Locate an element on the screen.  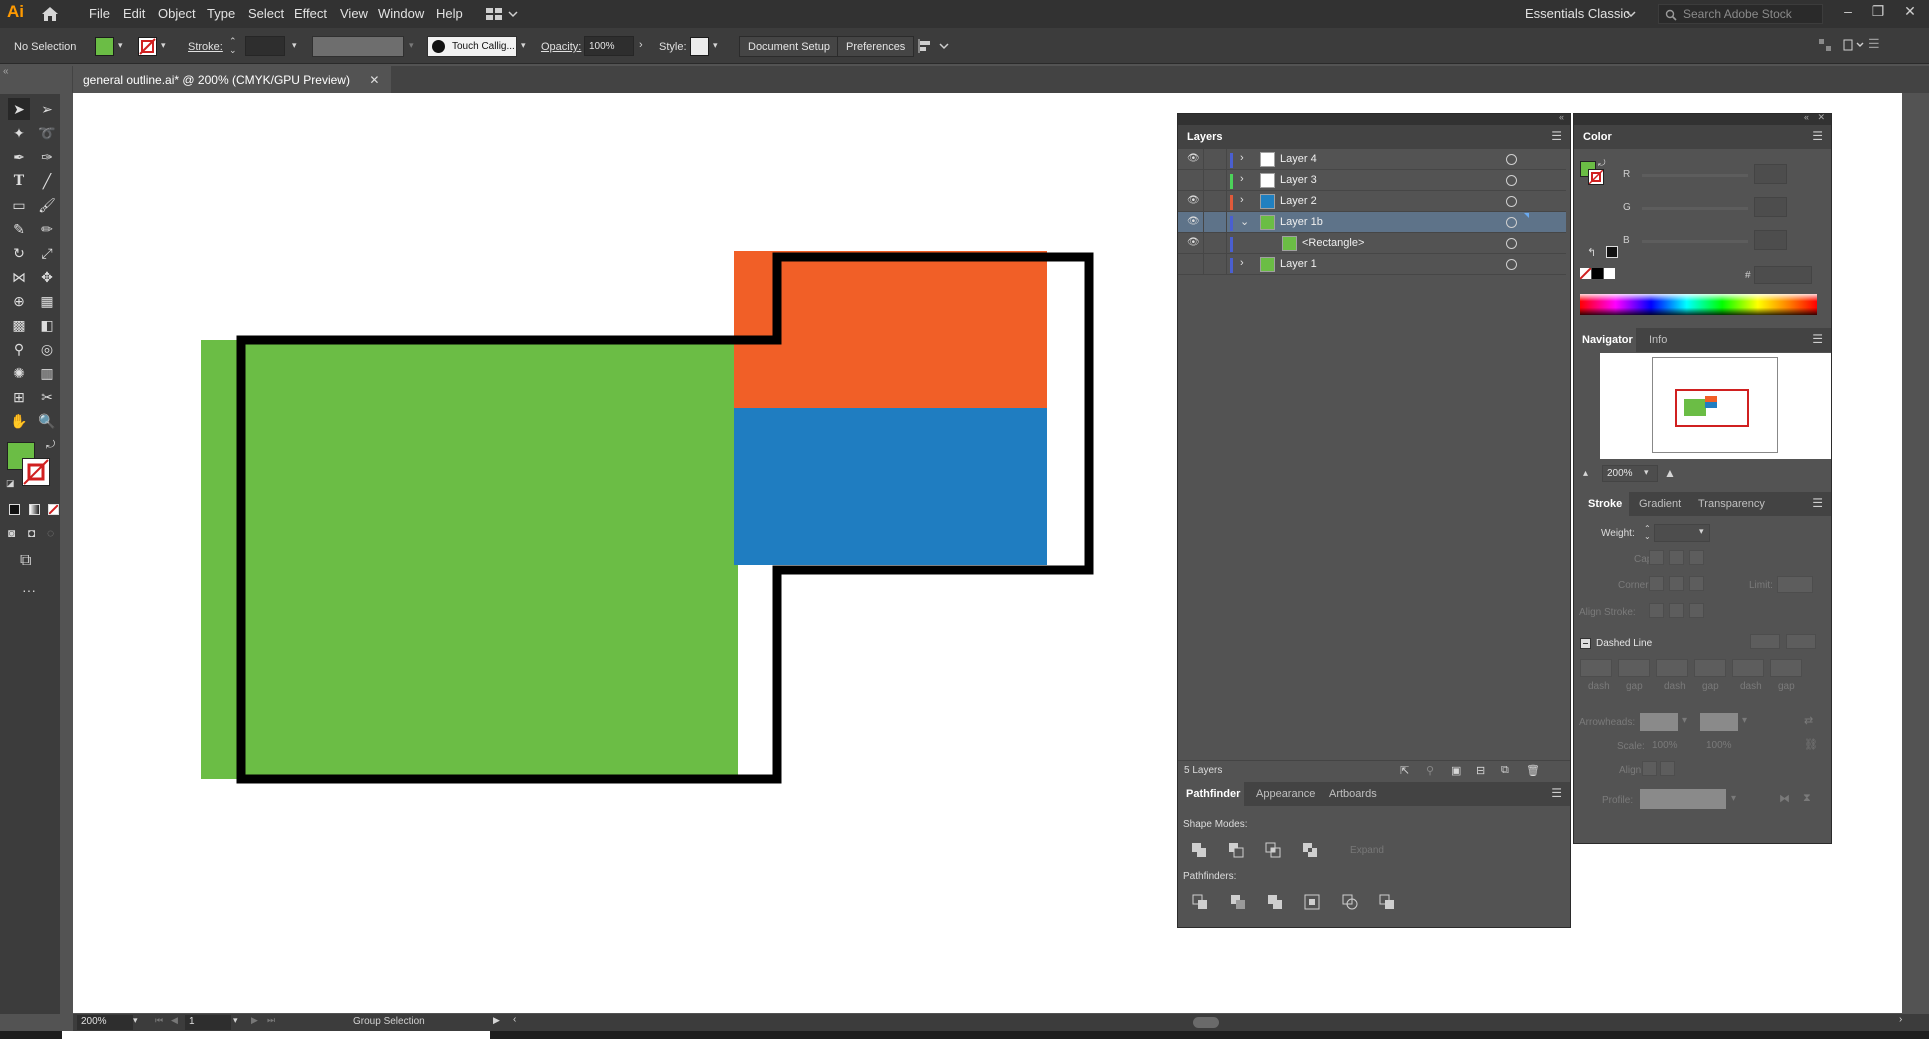
none-color-swatch is located at coordinates (1585, 273).